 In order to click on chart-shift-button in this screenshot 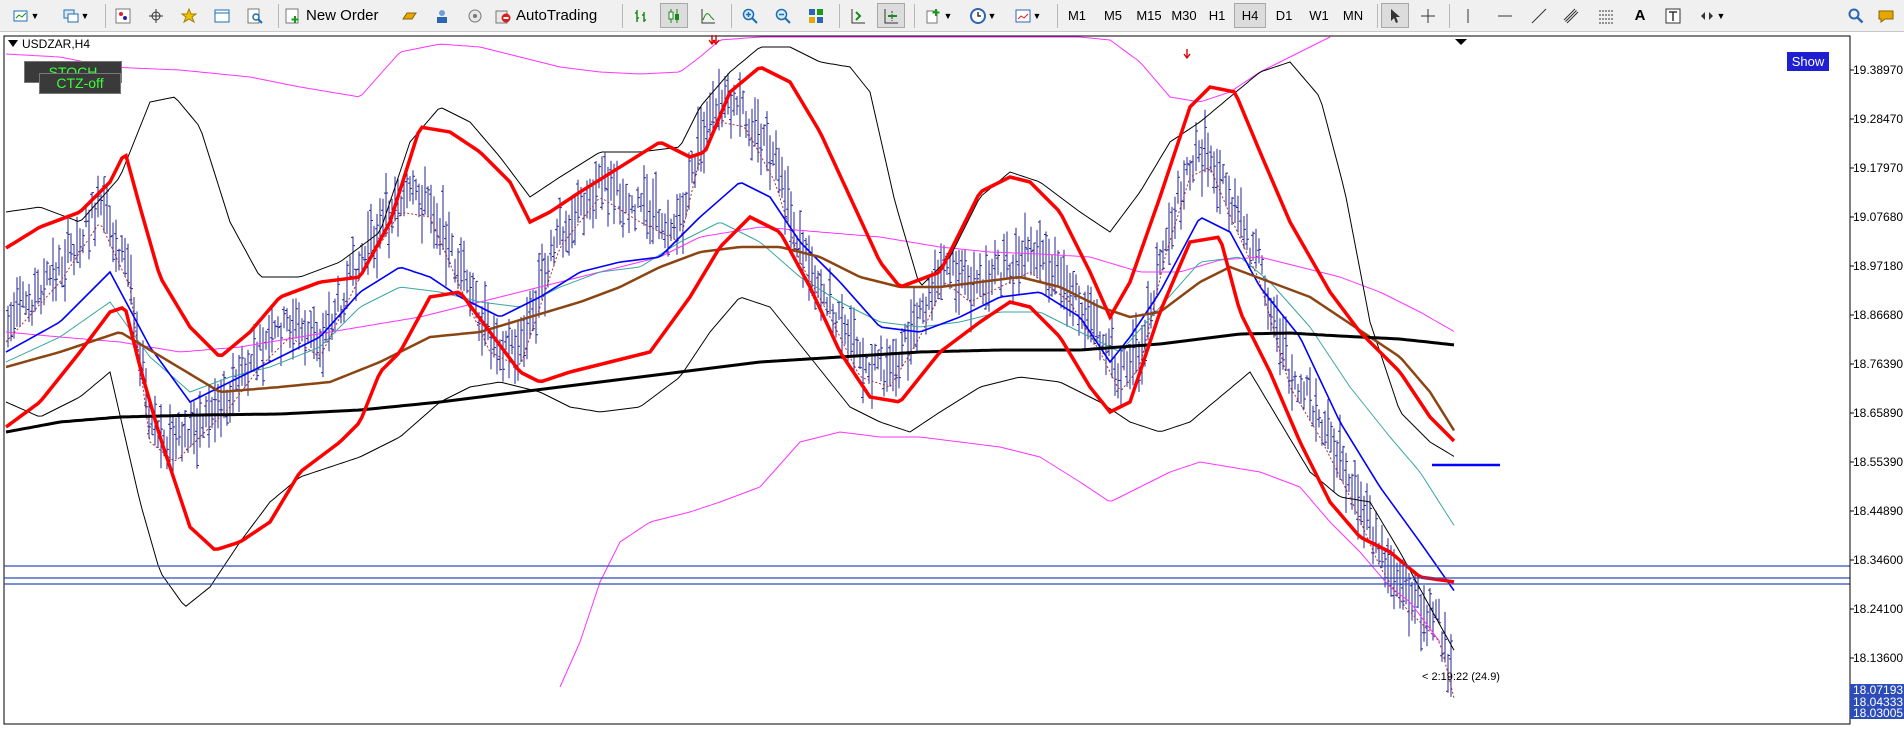, I will do `click(891, 15)`.